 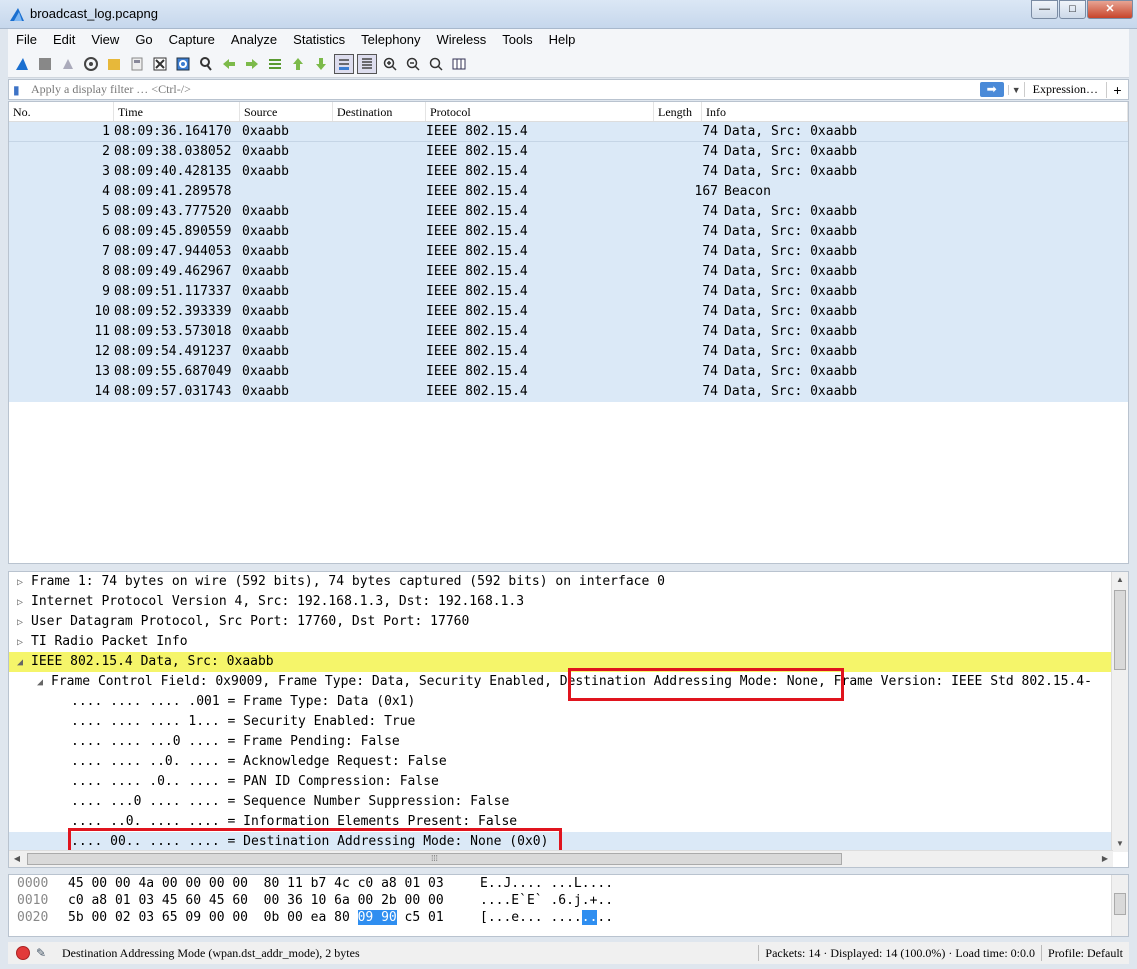 I want to click on packet-cell-time: 08:09:57.031743, so click(x=173, y=391).